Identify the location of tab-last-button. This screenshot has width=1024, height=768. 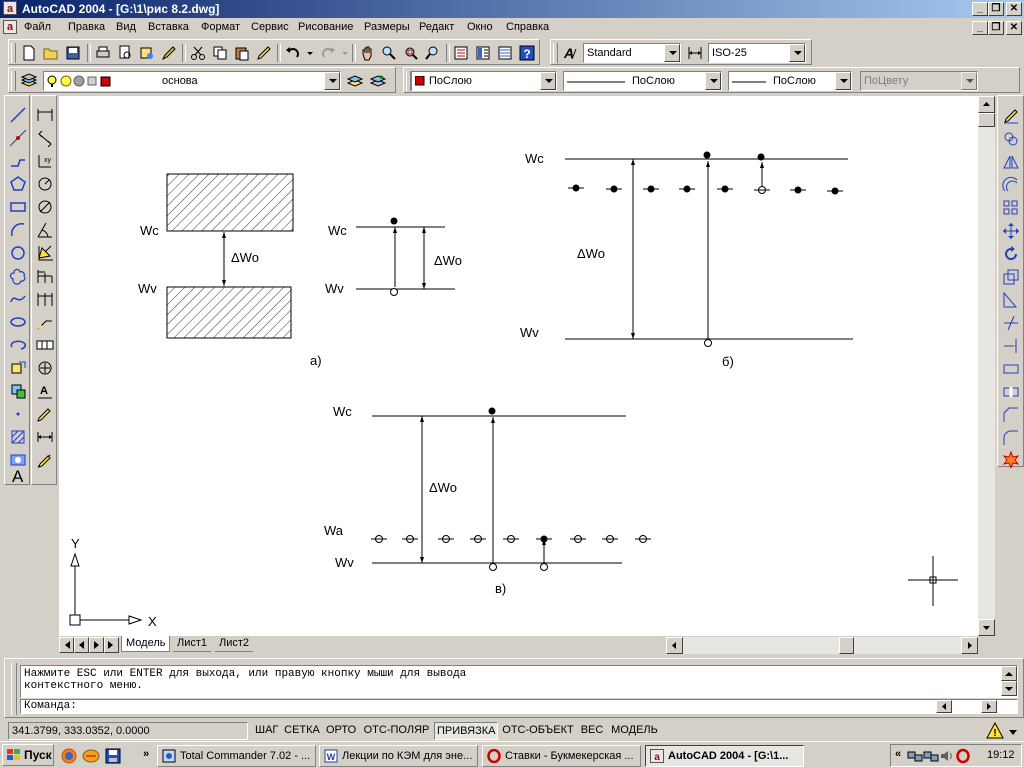
(111, 645).